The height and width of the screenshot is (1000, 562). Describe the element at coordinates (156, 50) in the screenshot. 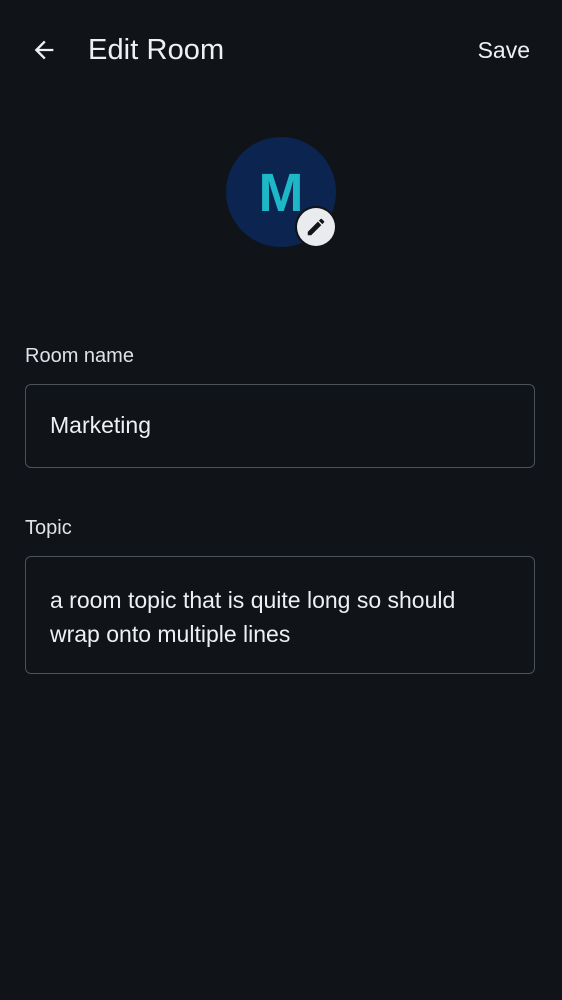

I see `page-title: Edit Room` at that location.